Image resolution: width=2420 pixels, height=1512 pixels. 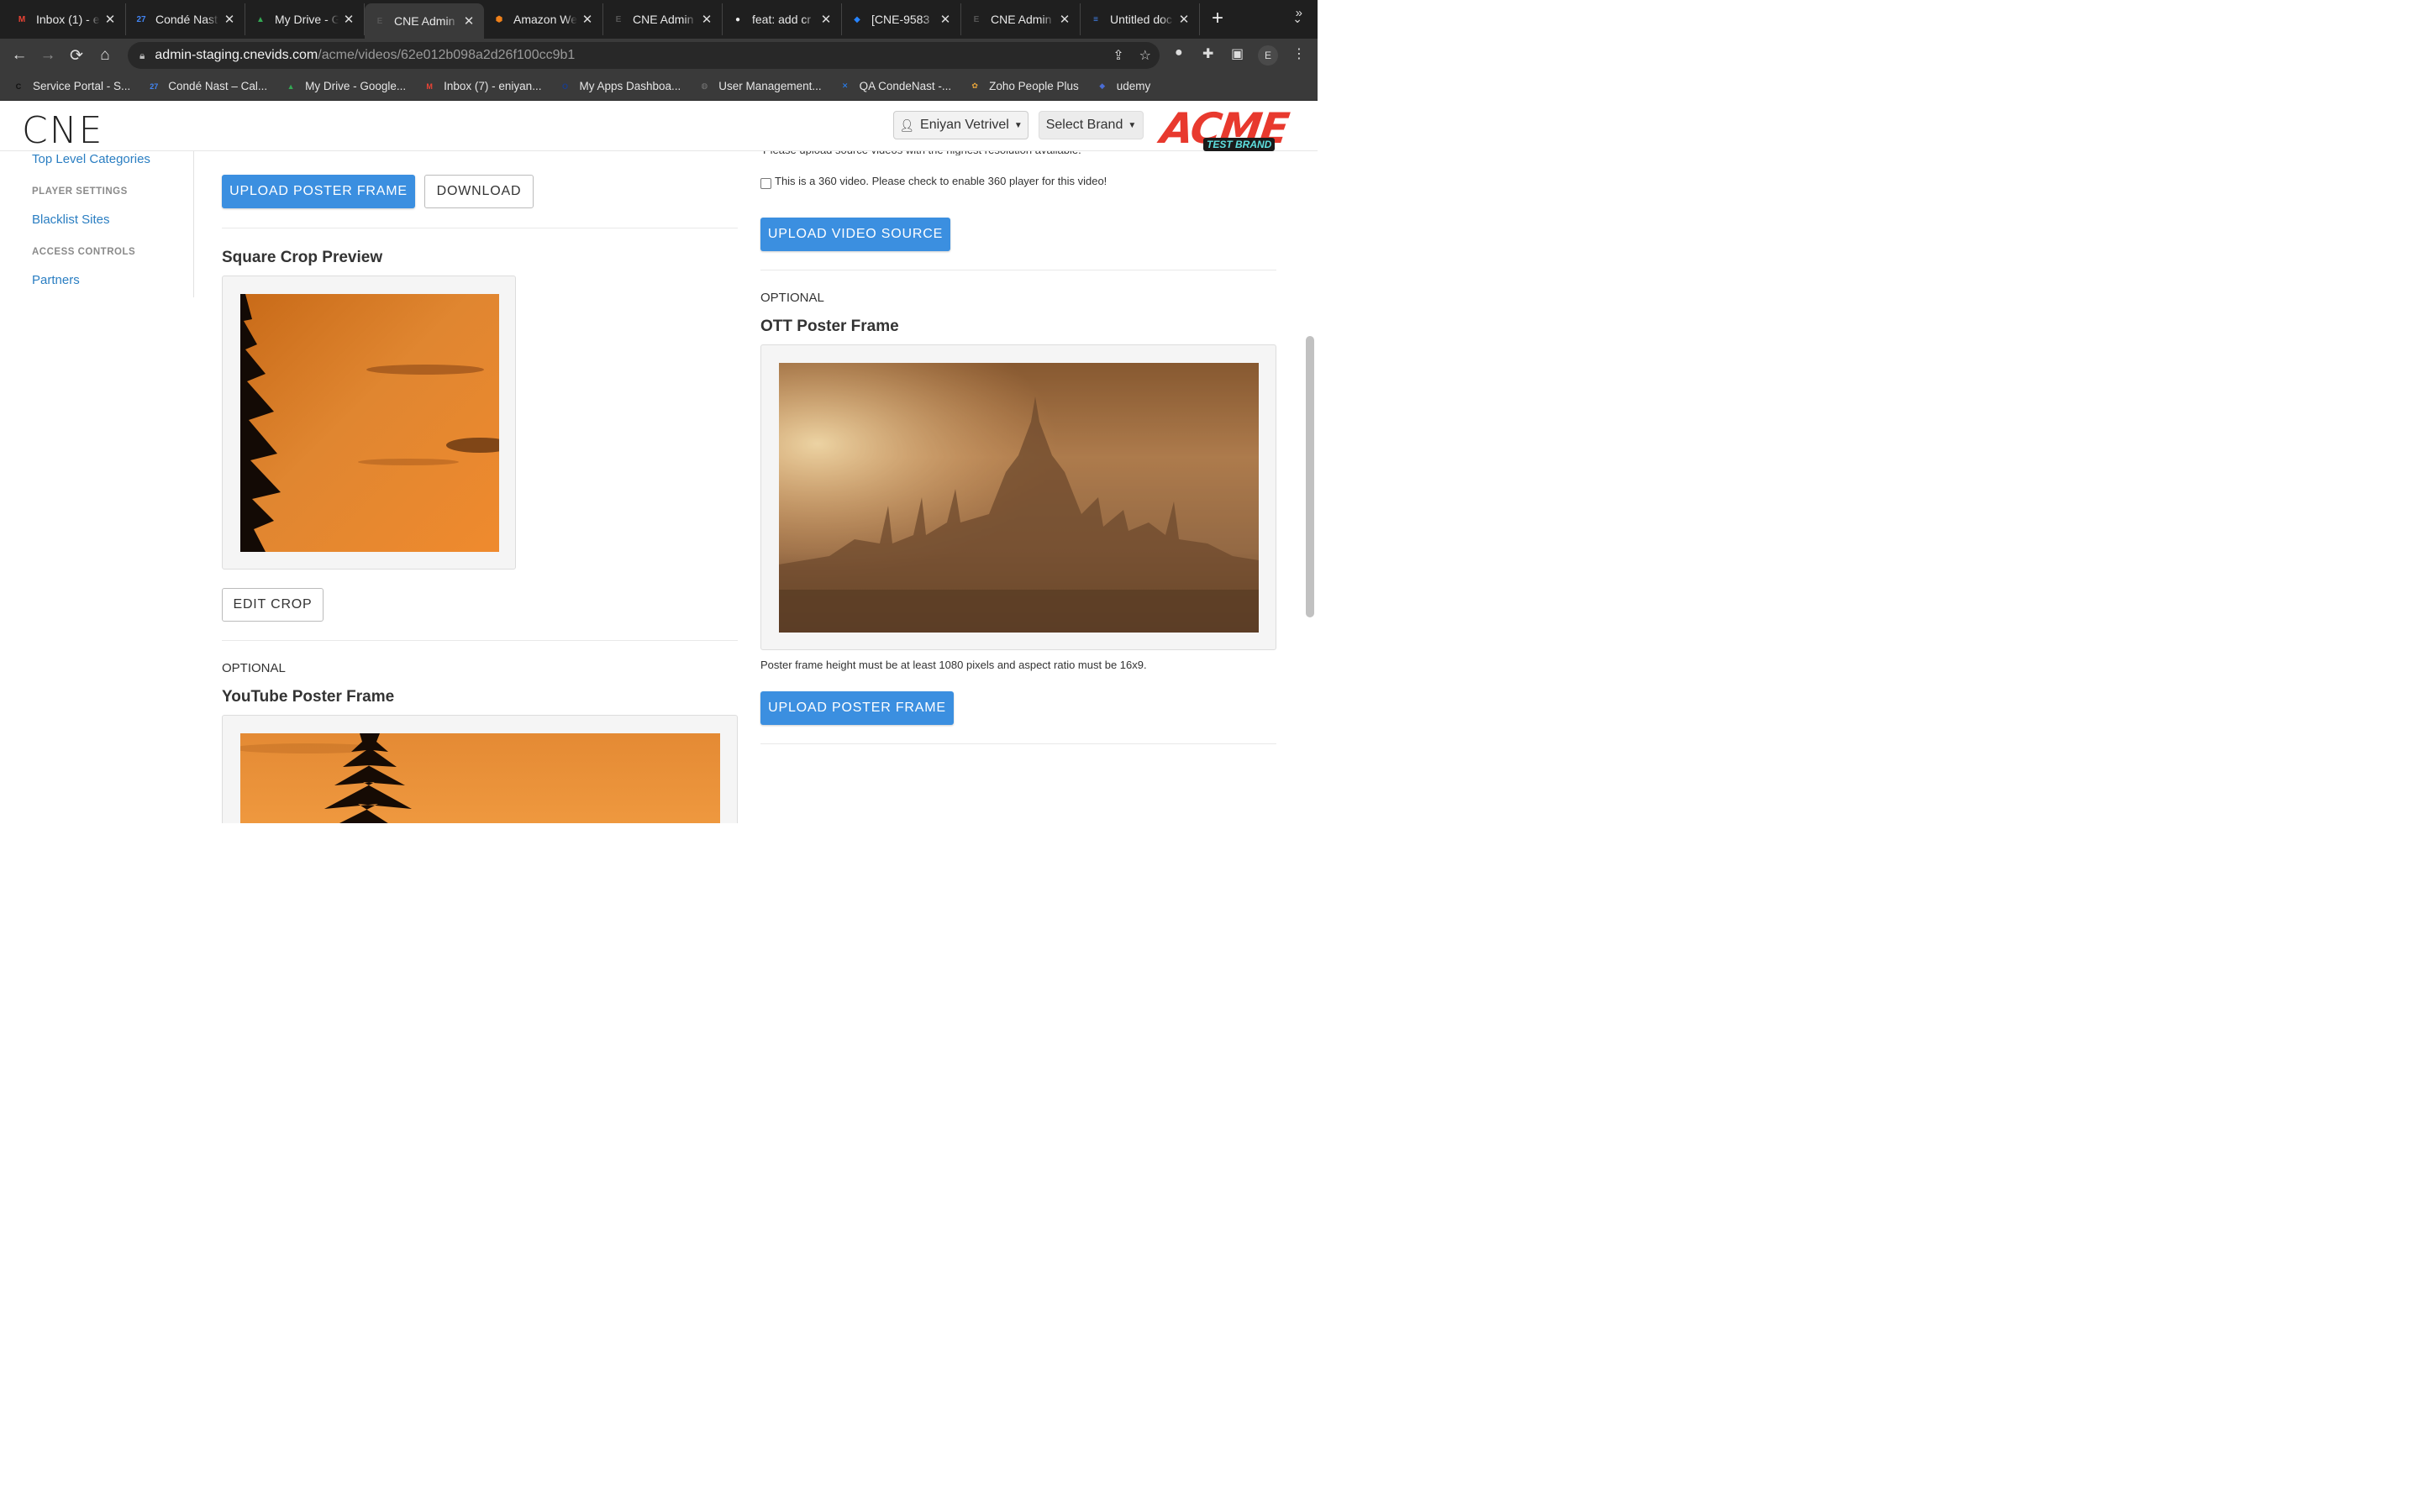 What do you see at coordinates (71, 220) in the screenshot?
I see `sidebar-item-blacklist-sites: Blacklist Sites` at bounding box center [71, 220].